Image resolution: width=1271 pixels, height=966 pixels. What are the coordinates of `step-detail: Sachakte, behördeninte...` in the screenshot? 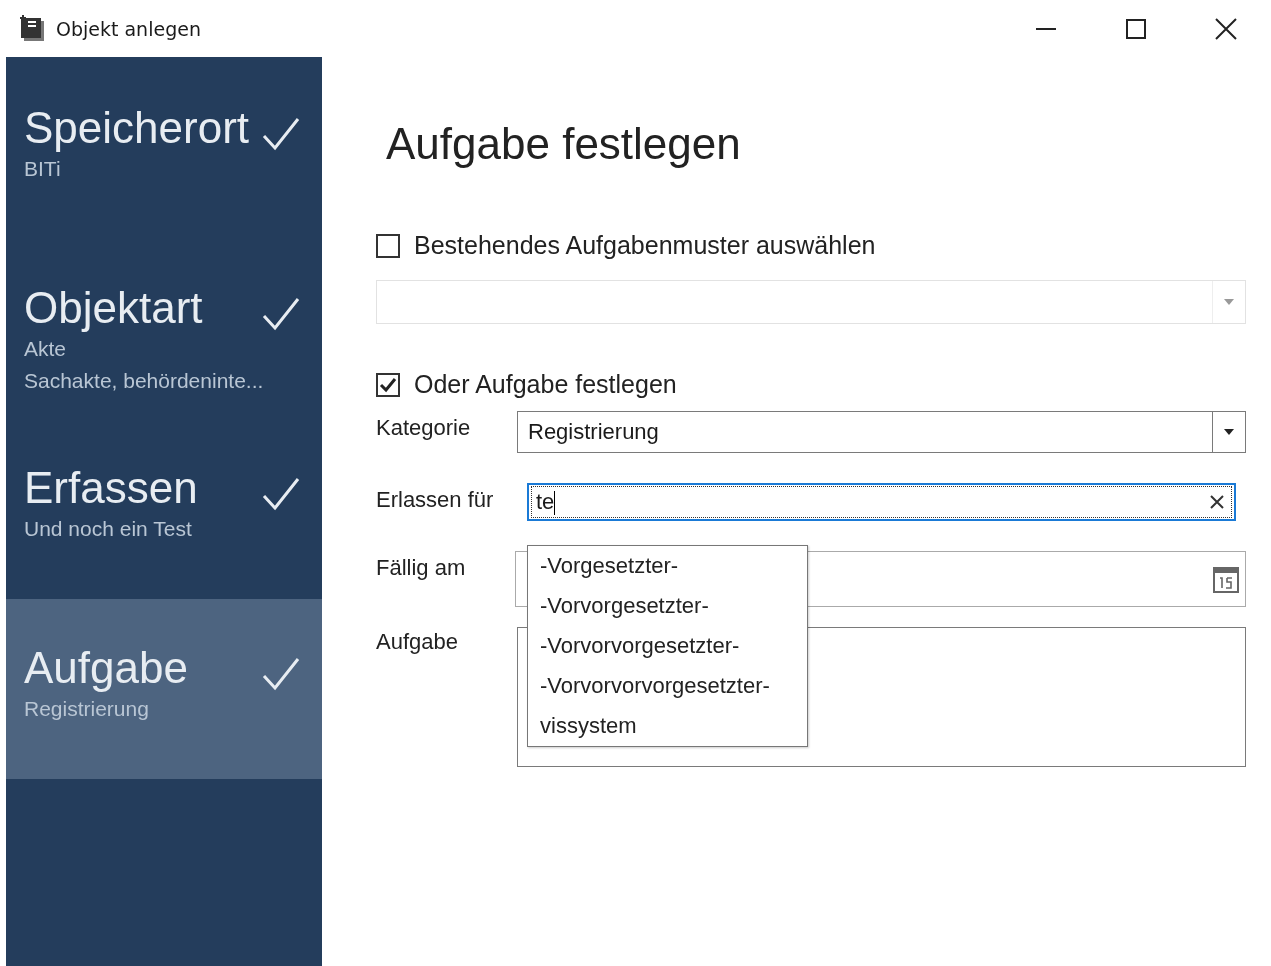 It's located at (144, 381).